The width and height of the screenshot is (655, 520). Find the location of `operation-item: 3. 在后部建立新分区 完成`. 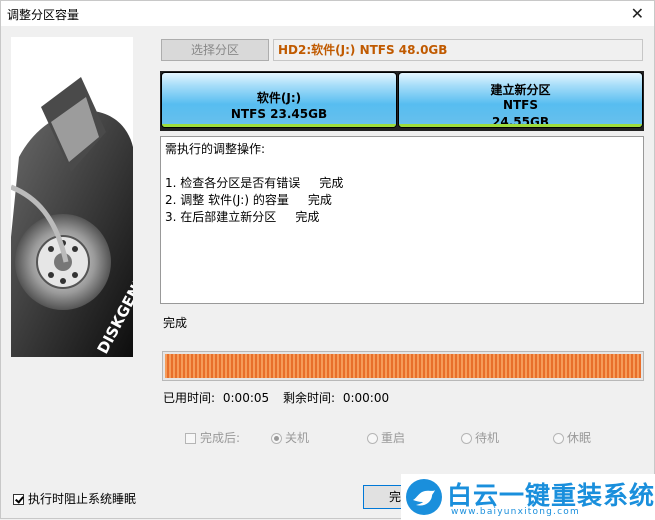

operation-item: 3. 在后部建立新分区 完成 is located at coordinates (242, 217).